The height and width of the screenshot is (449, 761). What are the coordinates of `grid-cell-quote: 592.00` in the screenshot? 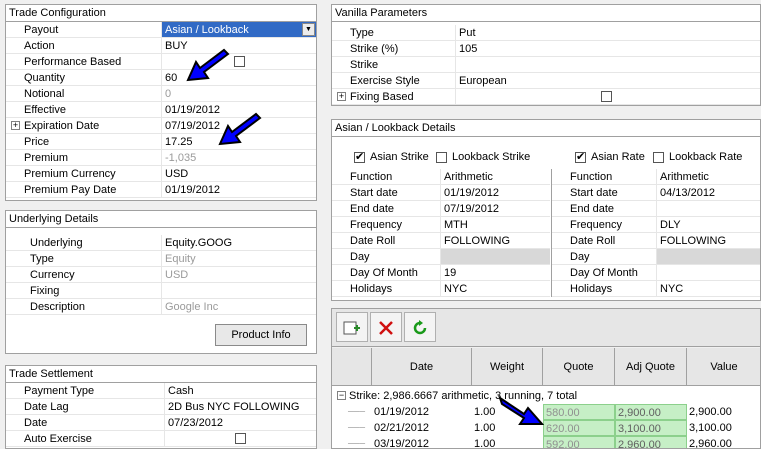 It's located at (579, 442).